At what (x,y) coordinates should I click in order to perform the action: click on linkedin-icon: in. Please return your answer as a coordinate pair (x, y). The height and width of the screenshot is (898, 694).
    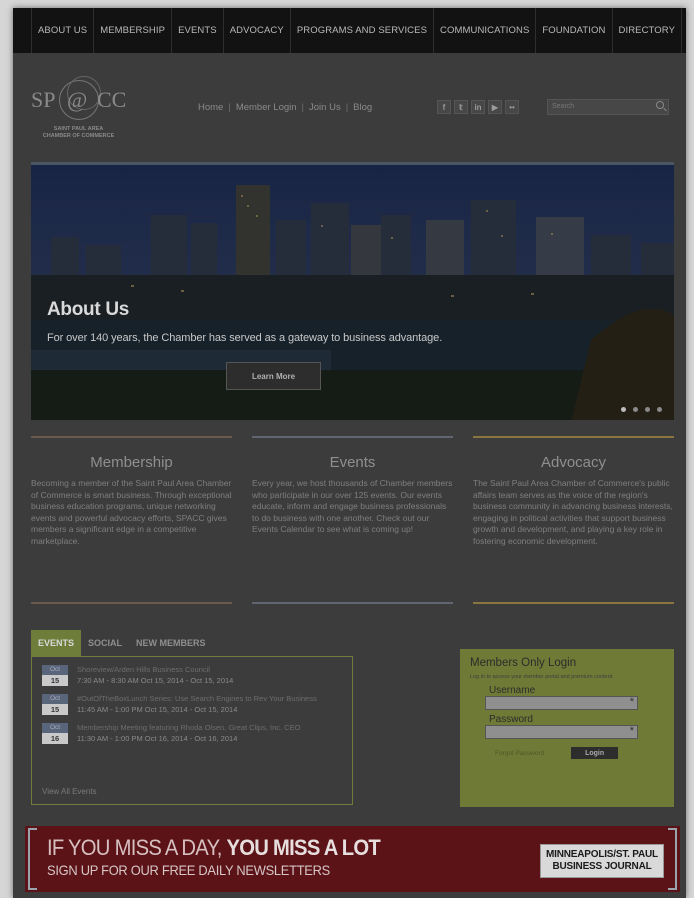
    Looking at the image, I should click on (478, 107).